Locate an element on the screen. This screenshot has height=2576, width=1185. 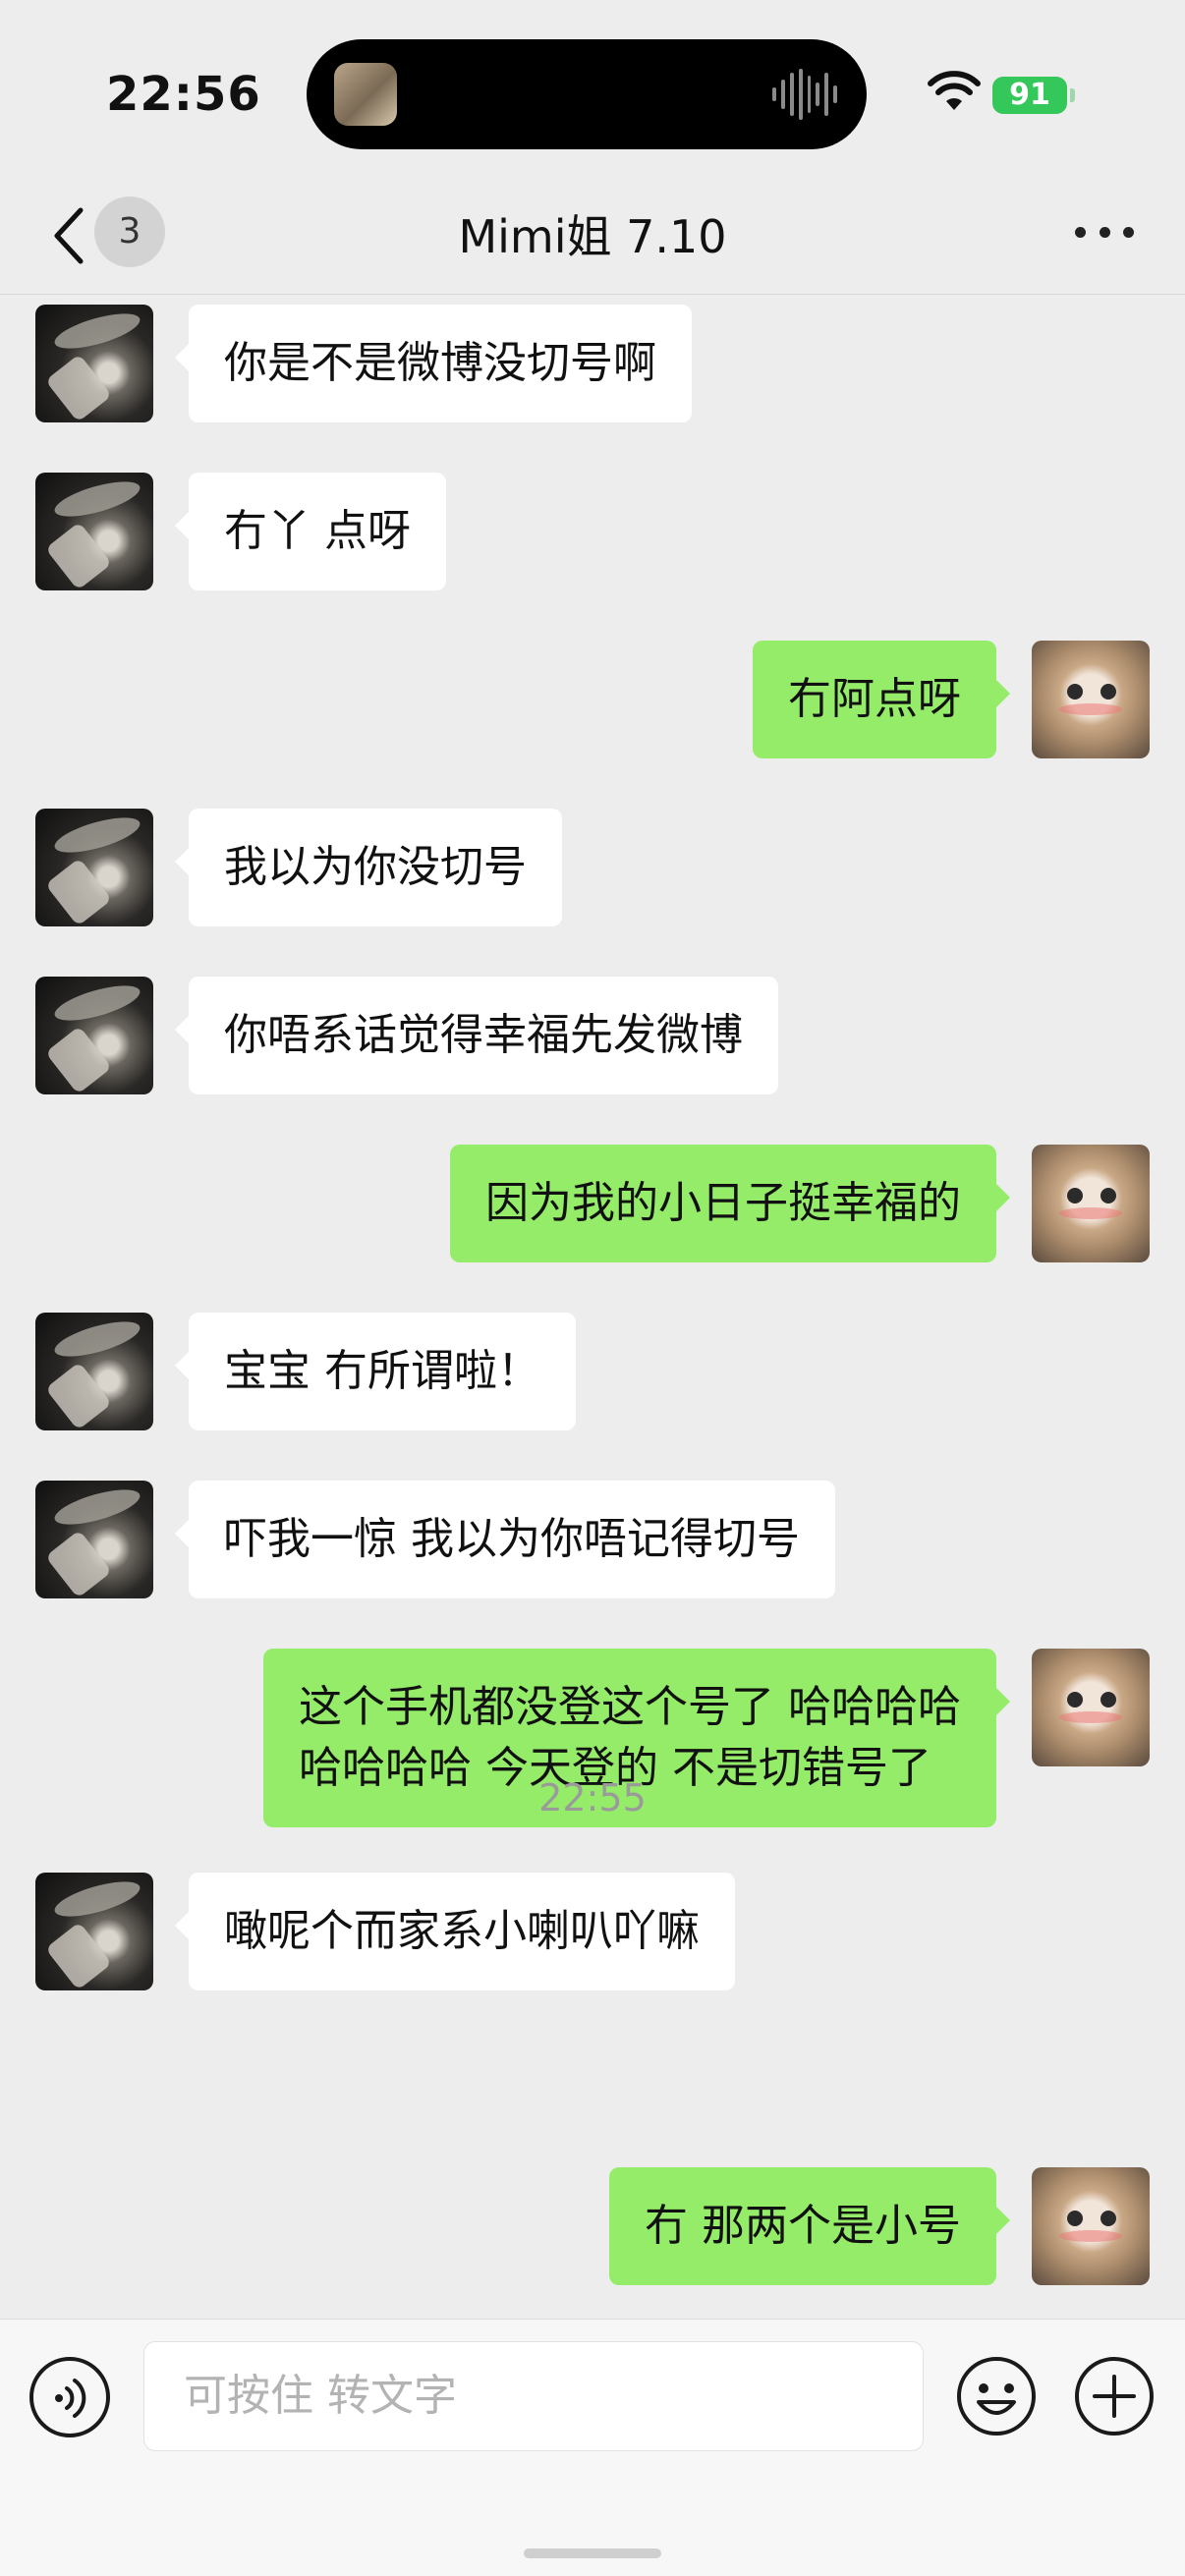
message-received: 吓我一惊 我以为你唔记得切号 is located at coordinates (435, 1539).